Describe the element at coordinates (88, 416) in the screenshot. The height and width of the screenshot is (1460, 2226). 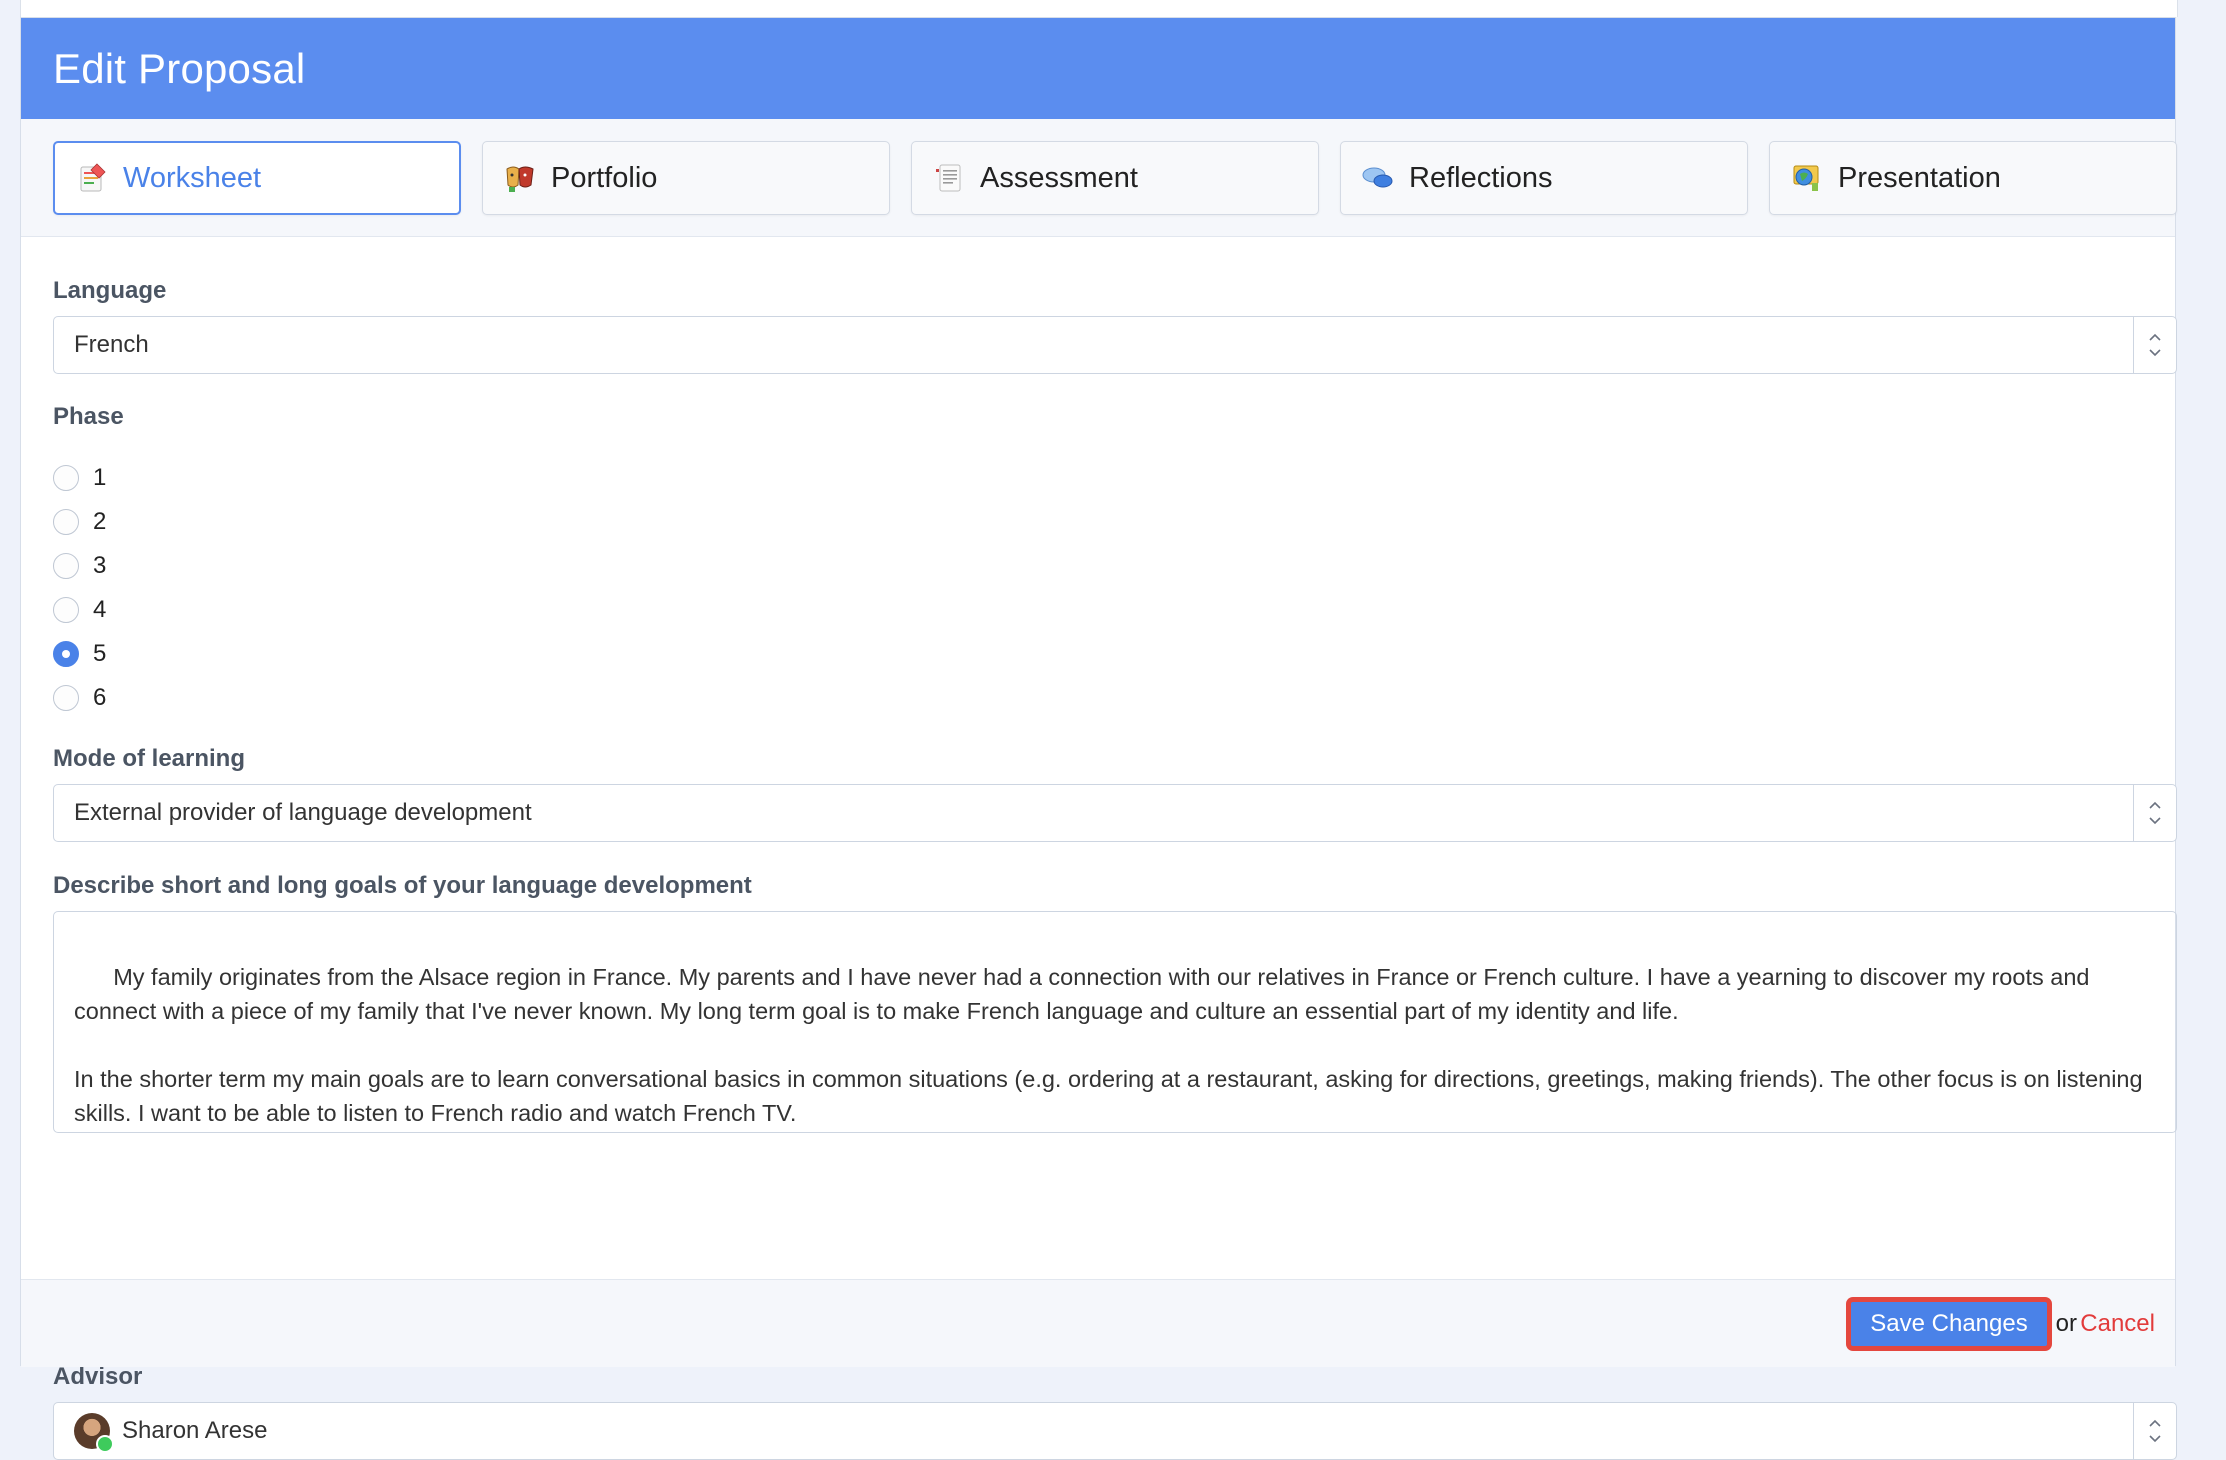
I see `phase-label: Phase` at that location.